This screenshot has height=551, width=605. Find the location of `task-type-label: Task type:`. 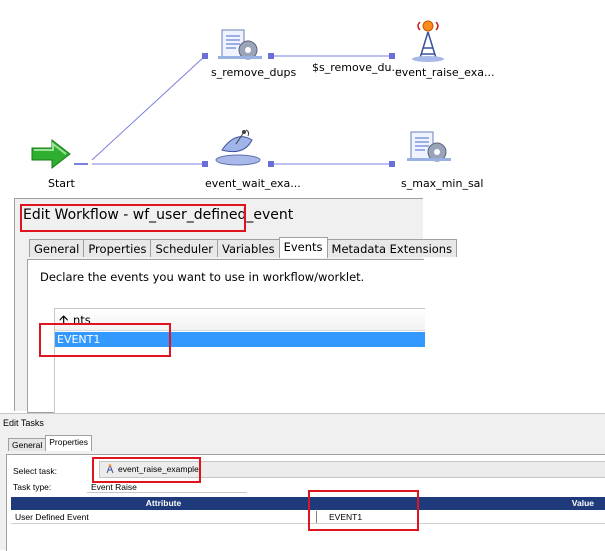

task-type-label: Task type: is located at coordinates (32, 487).